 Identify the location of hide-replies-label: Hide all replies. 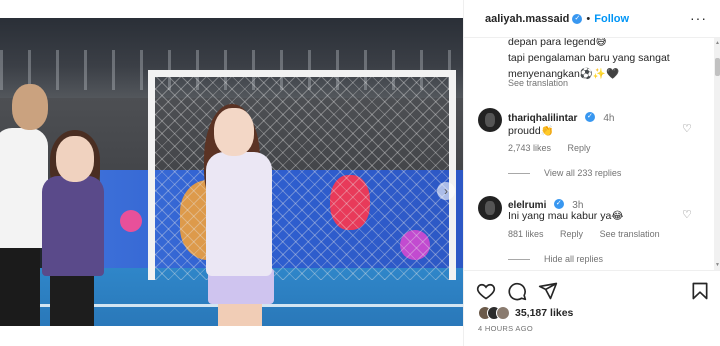
(574, 259).